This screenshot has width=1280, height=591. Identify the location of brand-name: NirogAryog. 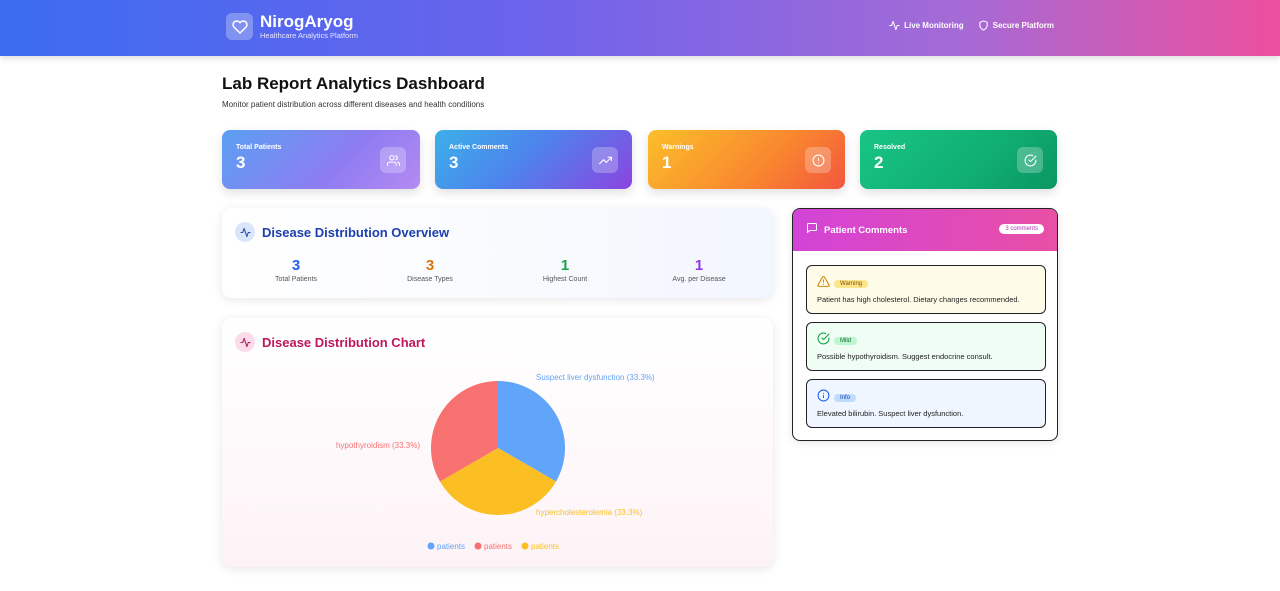
(307, 21).